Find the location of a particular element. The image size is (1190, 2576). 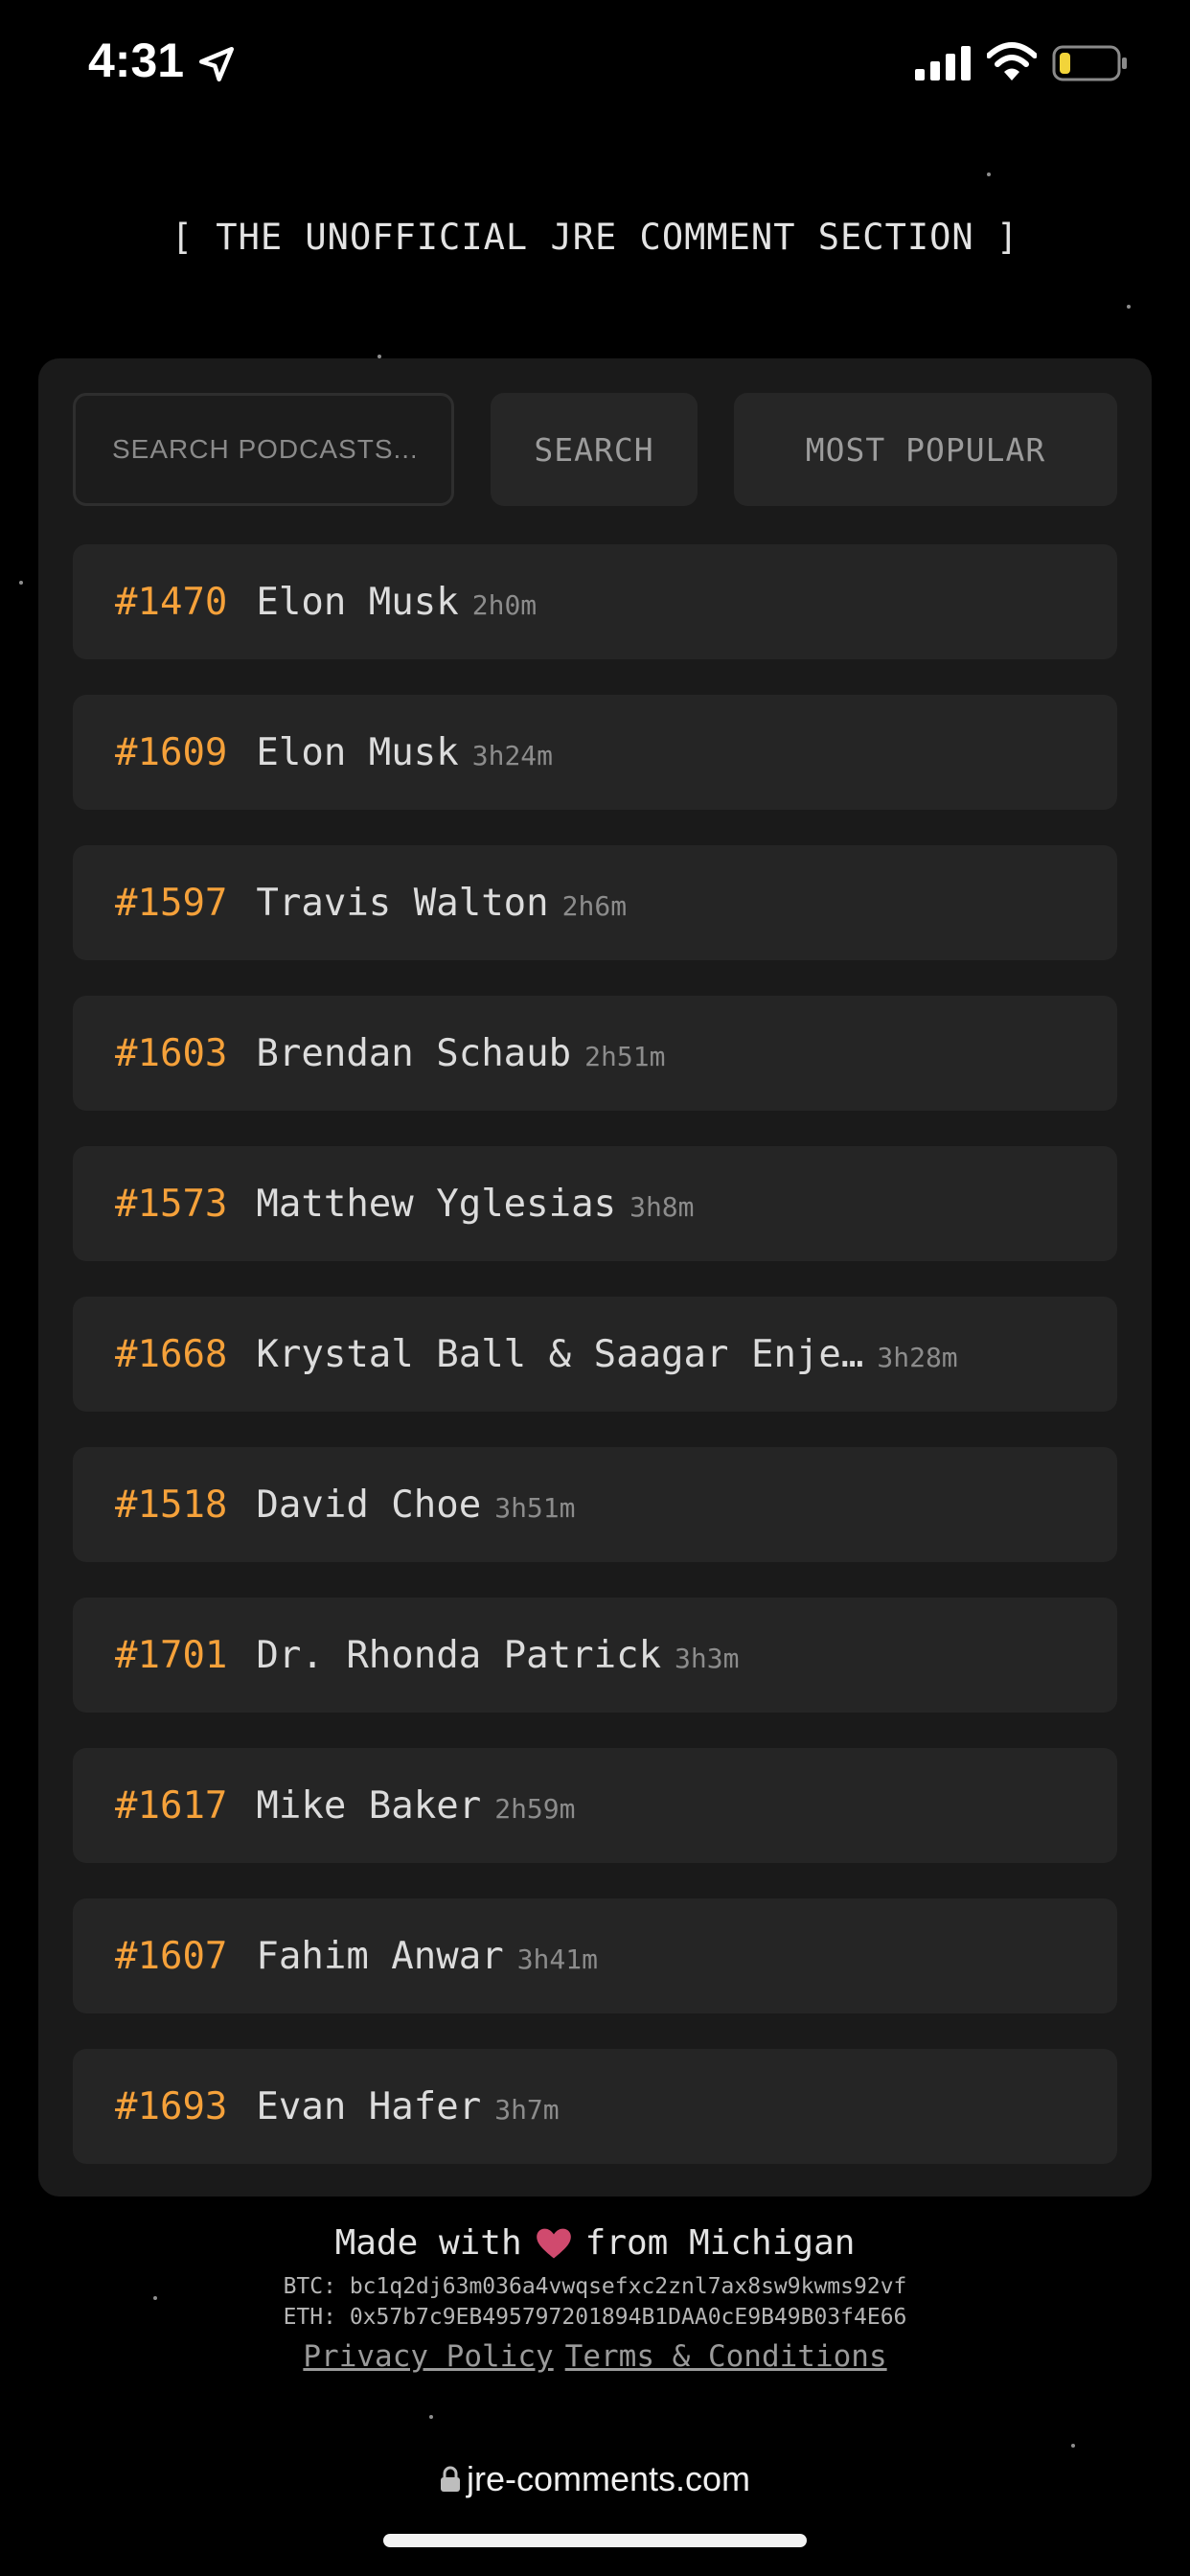

episode-row: #1668 Krystal Ball & Saagar Enje… 3h28m is located at coordinates (595, 1354).